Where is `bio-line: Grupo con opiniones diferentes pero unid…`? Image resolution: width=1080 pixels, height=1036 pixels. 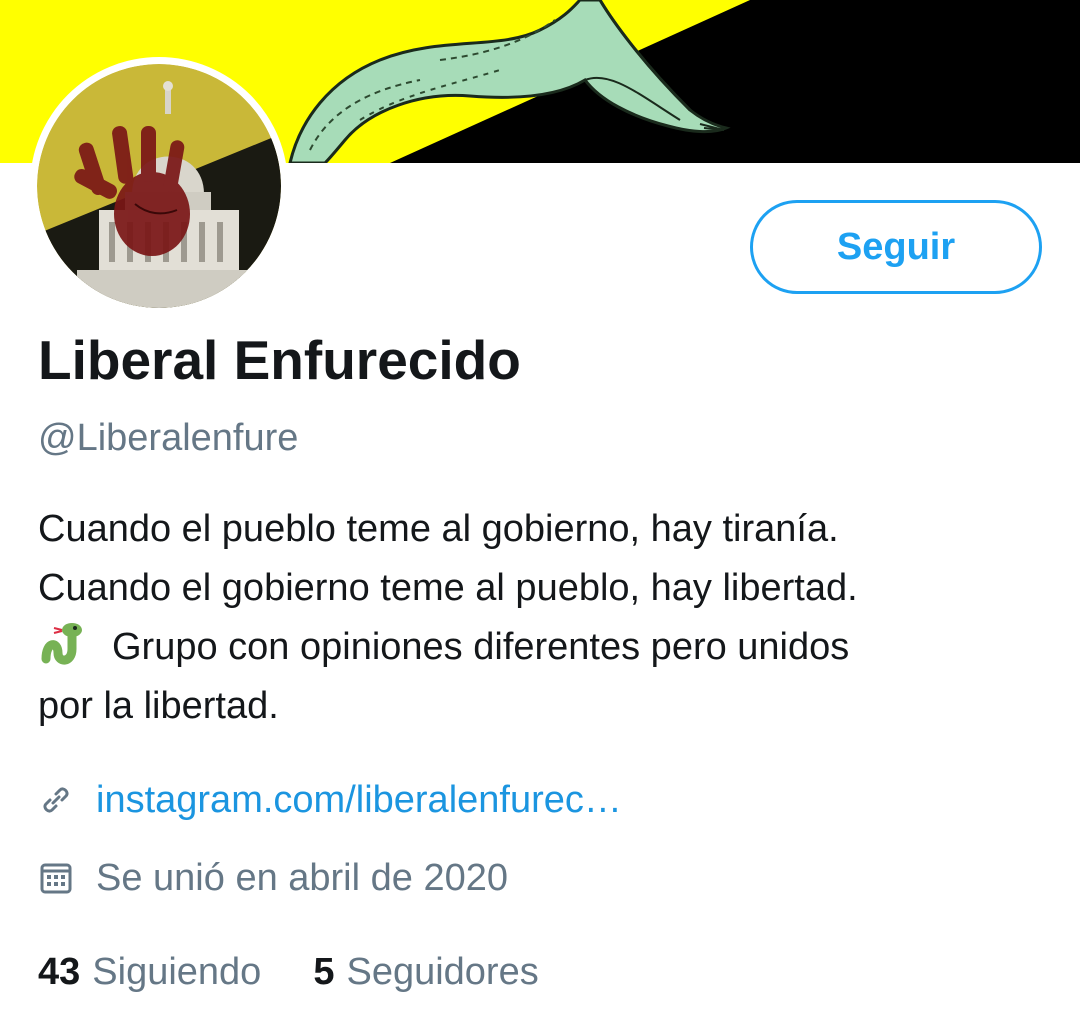
bio-line: Grupo con opiniones diferentes pero unid… is located at coordinates (543, 647).